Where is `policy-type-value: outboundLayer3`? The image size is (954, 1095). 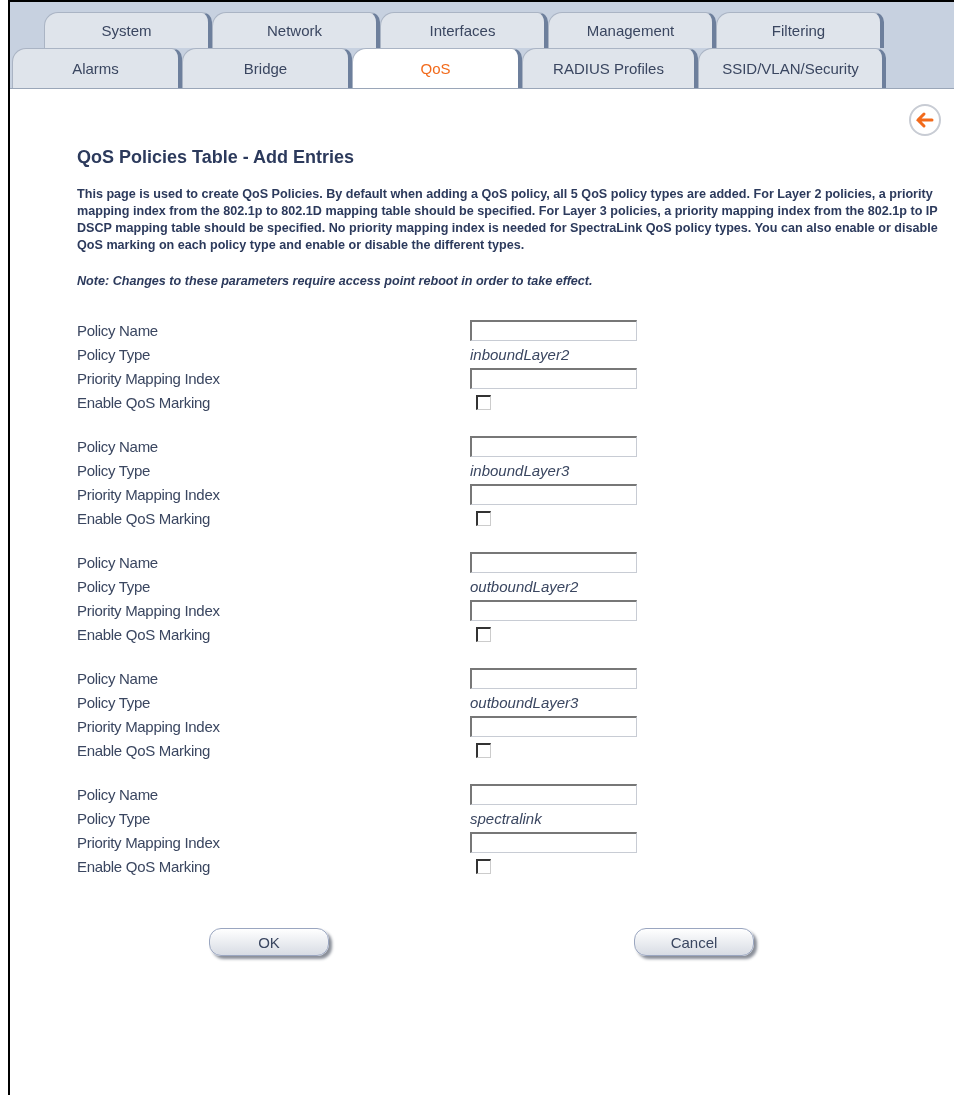 policy-type-value: outboundLayer3 is located at coordinates (524, 702).